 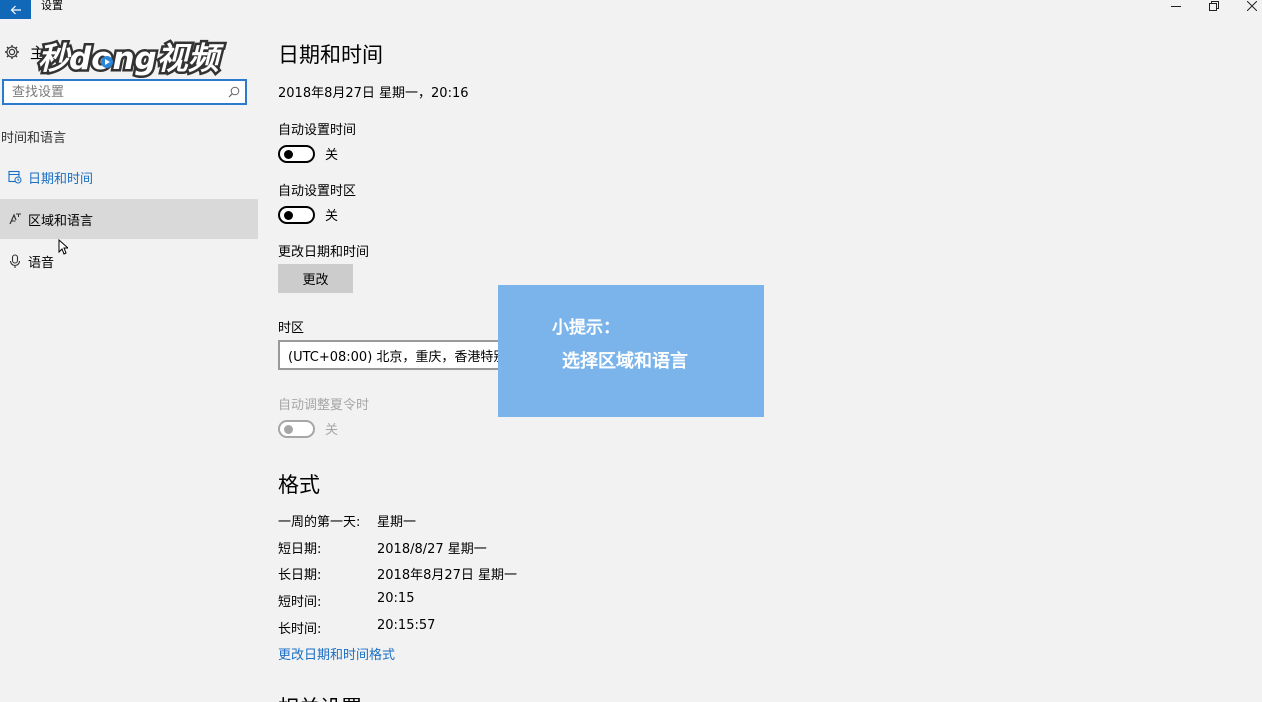 What do you see at coordinates (324, 405) in the screenshot?
I see `dst-label: 自动调整夏令时` at bounding box center [324, 405].